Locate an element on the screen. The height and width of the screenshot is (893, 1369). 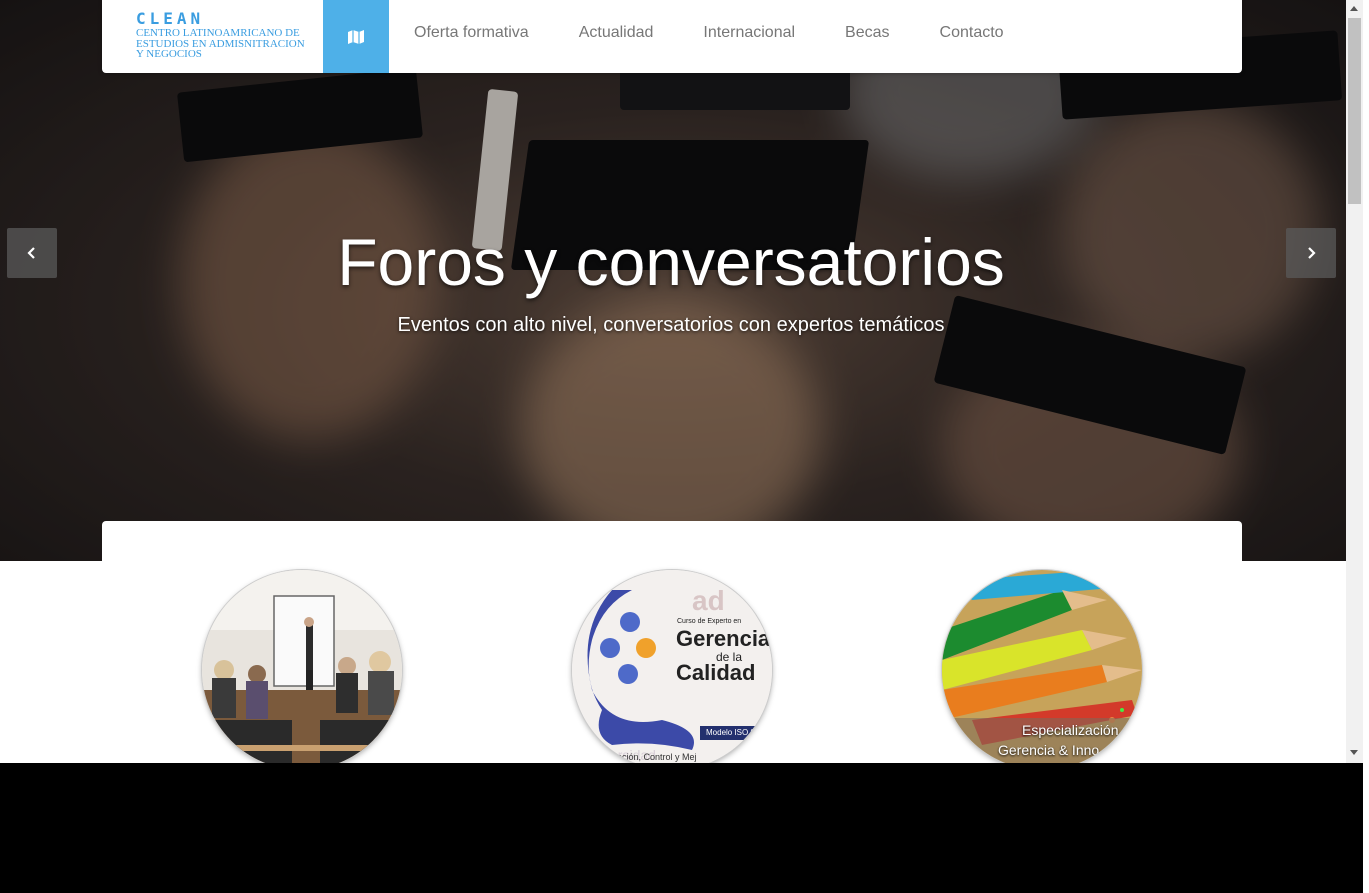
classroom-illustration is located at coordinates (302, 666).